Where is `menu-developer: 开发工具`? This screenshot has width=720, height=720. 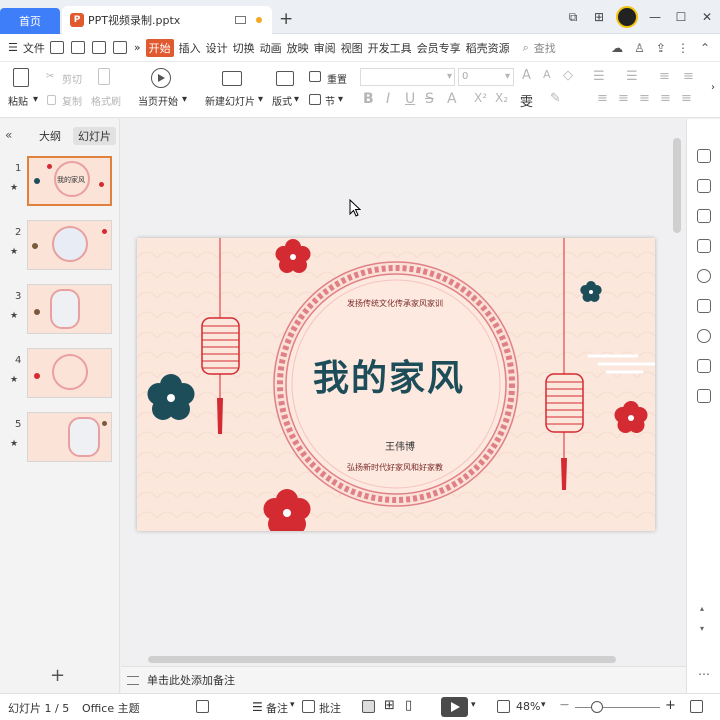 menu-developer: 开发工具 is located at coordinates (390, 48).